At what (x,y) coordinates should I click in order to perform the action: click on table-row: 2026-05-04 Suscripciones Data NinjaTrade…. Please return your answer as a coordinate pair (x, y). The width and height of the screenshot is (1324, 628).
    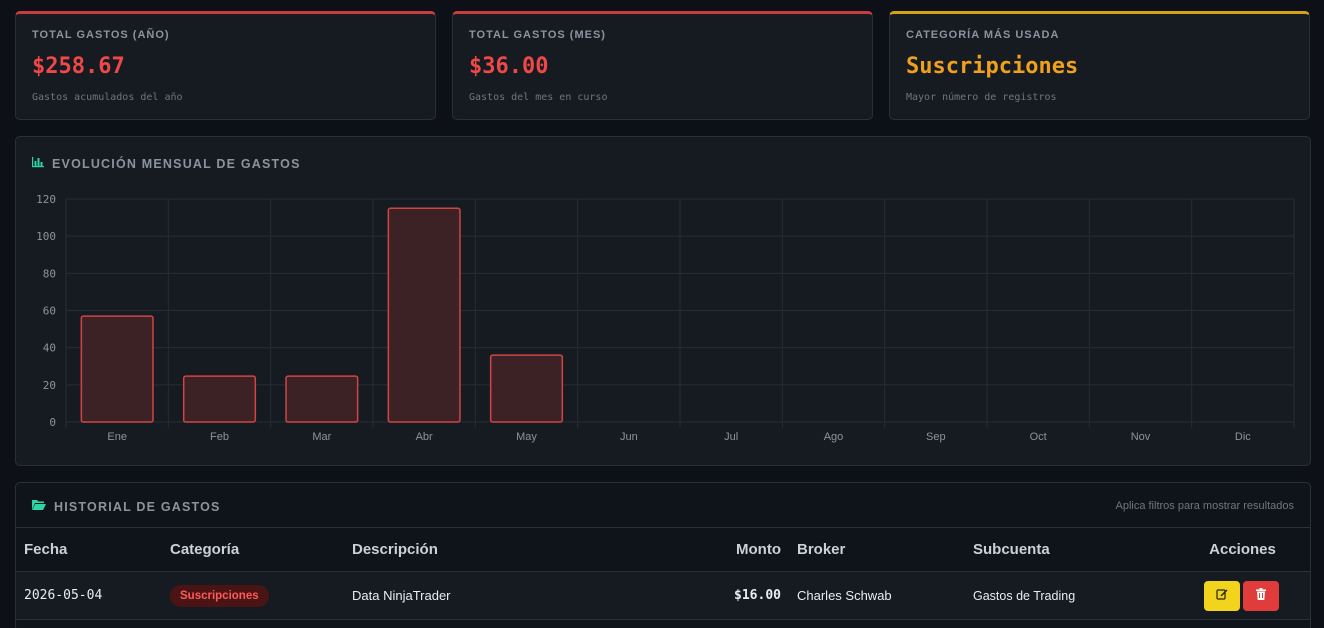
    Looking at the image, I should click on (663, 595).